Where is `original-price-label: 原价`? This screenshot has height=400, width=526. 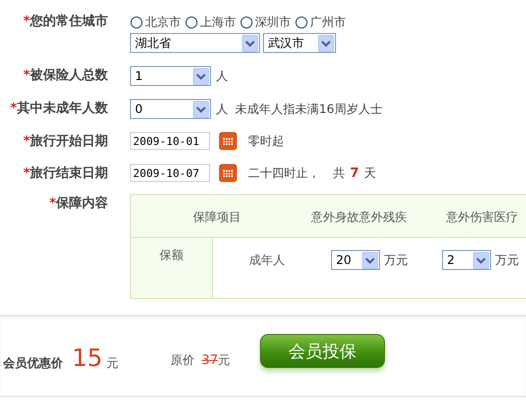 original-price-label: 原价 is located at coordinates (182, 360).